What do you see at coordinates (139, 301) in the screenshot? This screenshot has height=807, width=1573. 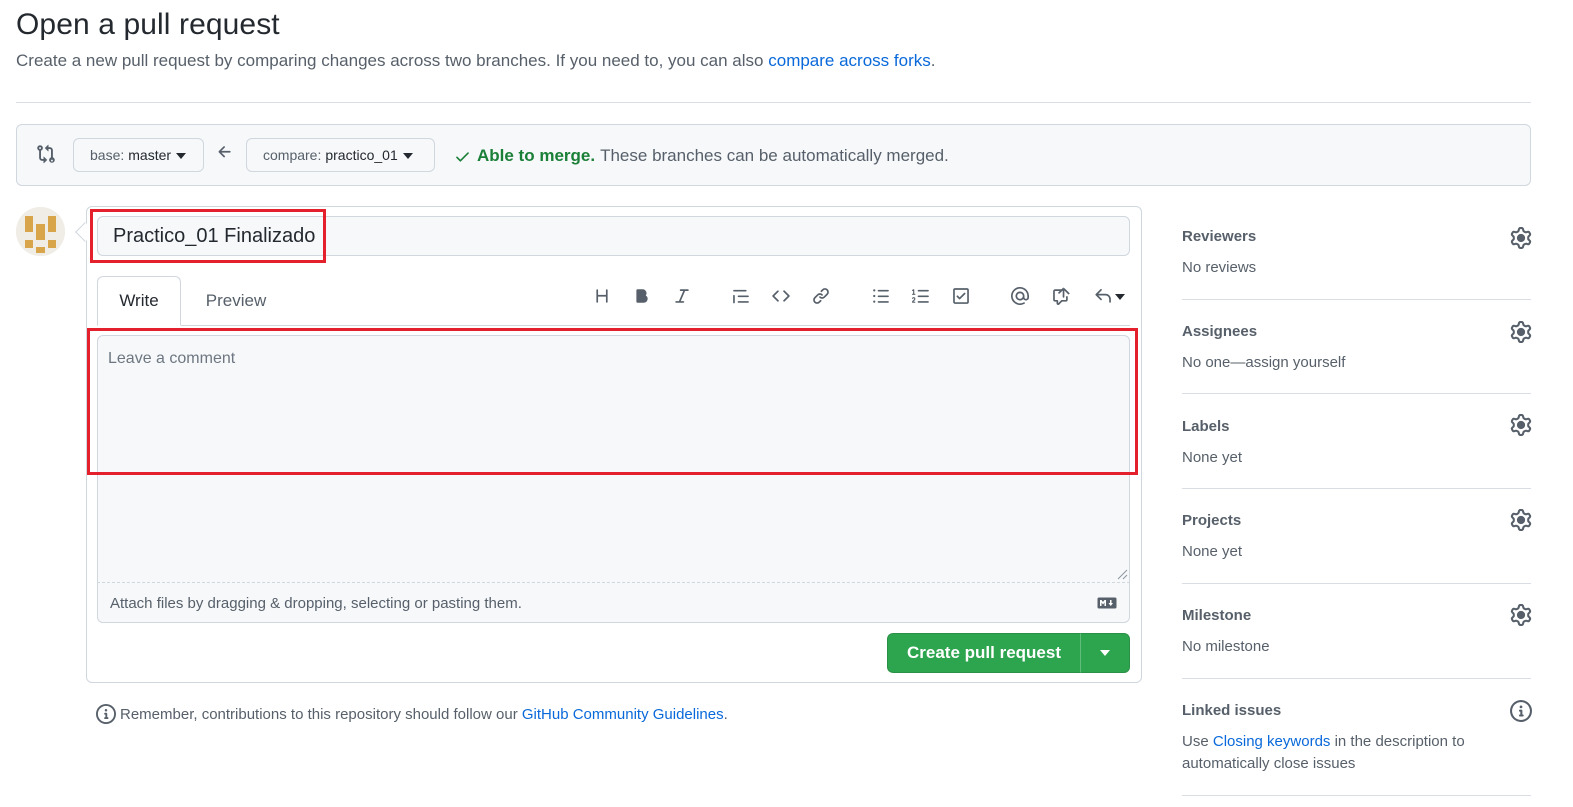 I see `tab-write: Write` at bounding box center [139, 301].